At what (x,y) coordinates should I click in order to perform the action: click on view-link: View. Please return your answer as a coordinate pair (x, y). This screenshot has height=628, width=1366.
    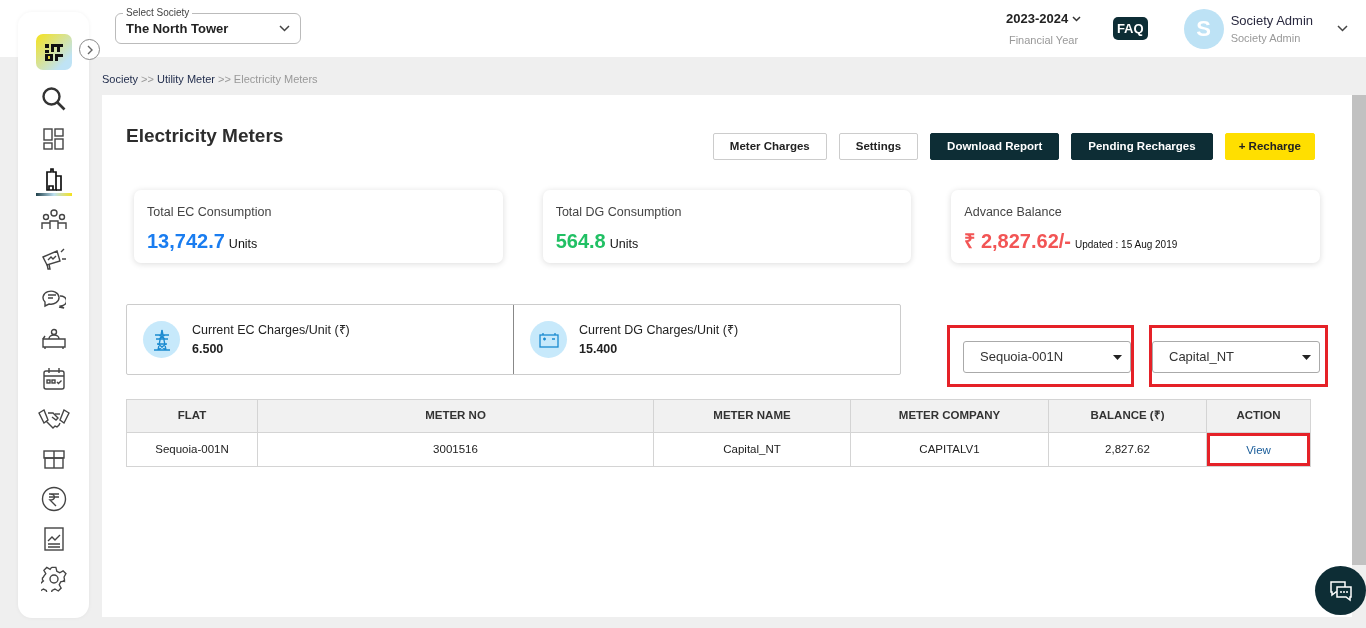
    Looking at the image, I should click on (1258, 449).